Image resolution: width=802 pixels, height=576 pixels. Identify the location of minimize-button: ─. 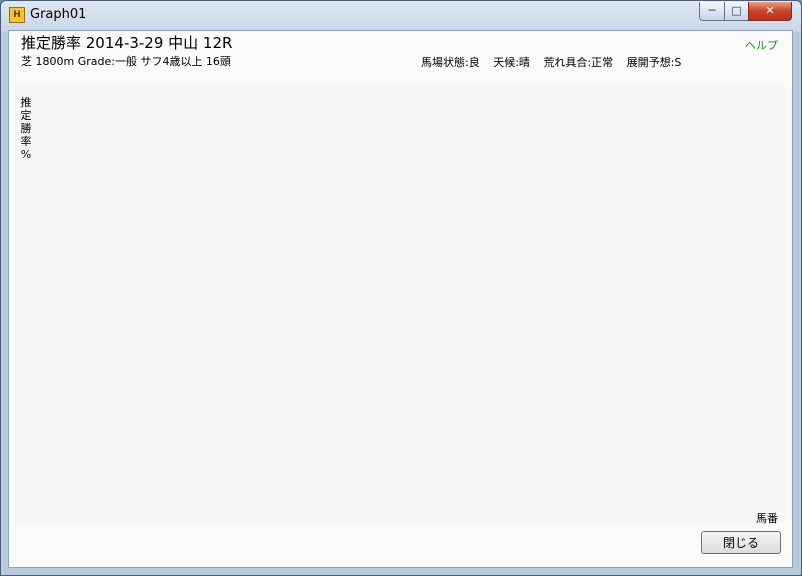
(712, 11).